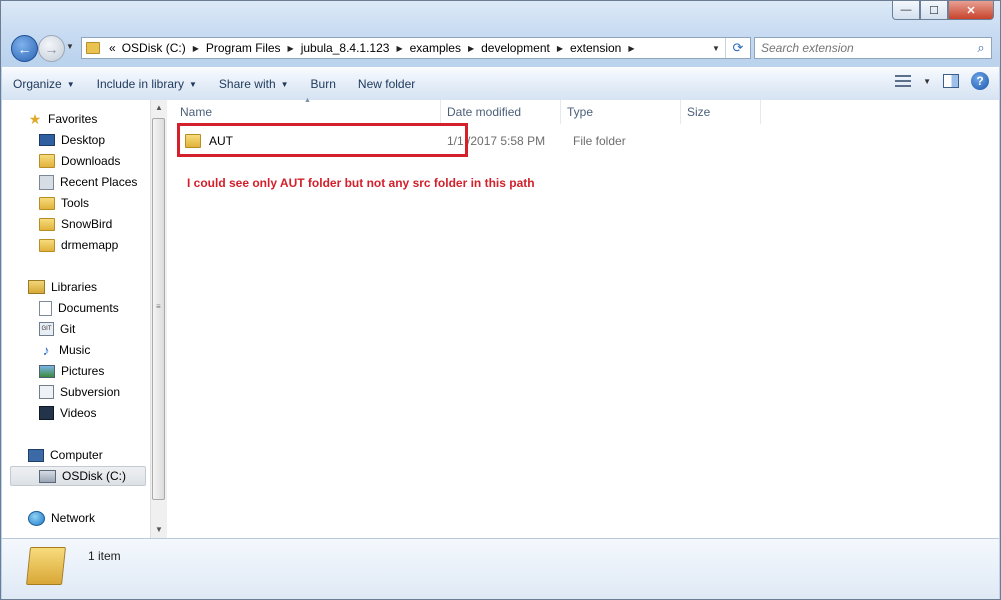 The width and height of the screenshot is (1001, 600). What do you see at coordinates (61, 518) in the screenshot?
I see `sidebar-group-network: Network` at bounding box center [61, 518].